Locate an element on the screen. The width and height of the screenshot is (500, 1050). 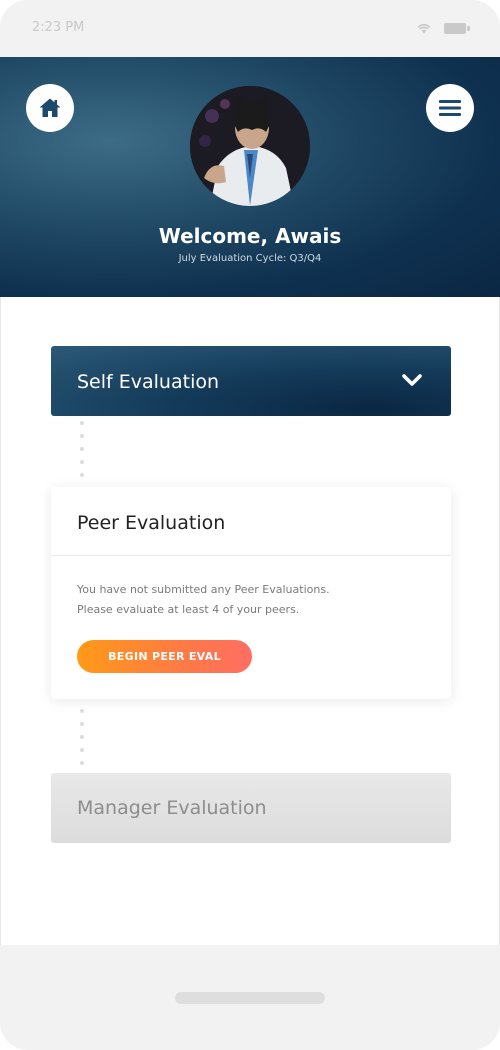
home-indicator is located at coordinates (250, 998).